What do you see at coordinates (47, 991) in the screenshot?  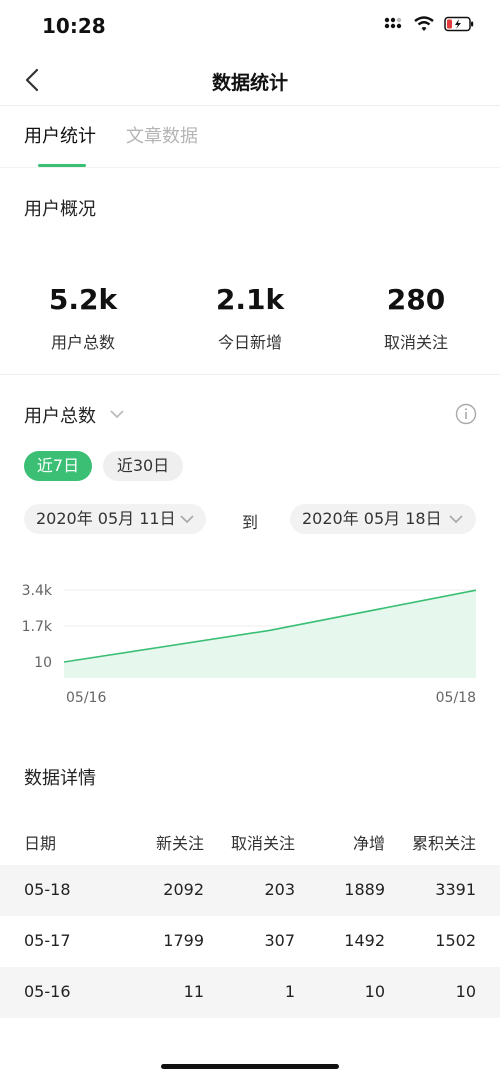 I see `cell-date: 05-16` at bounding box center [47, 991].